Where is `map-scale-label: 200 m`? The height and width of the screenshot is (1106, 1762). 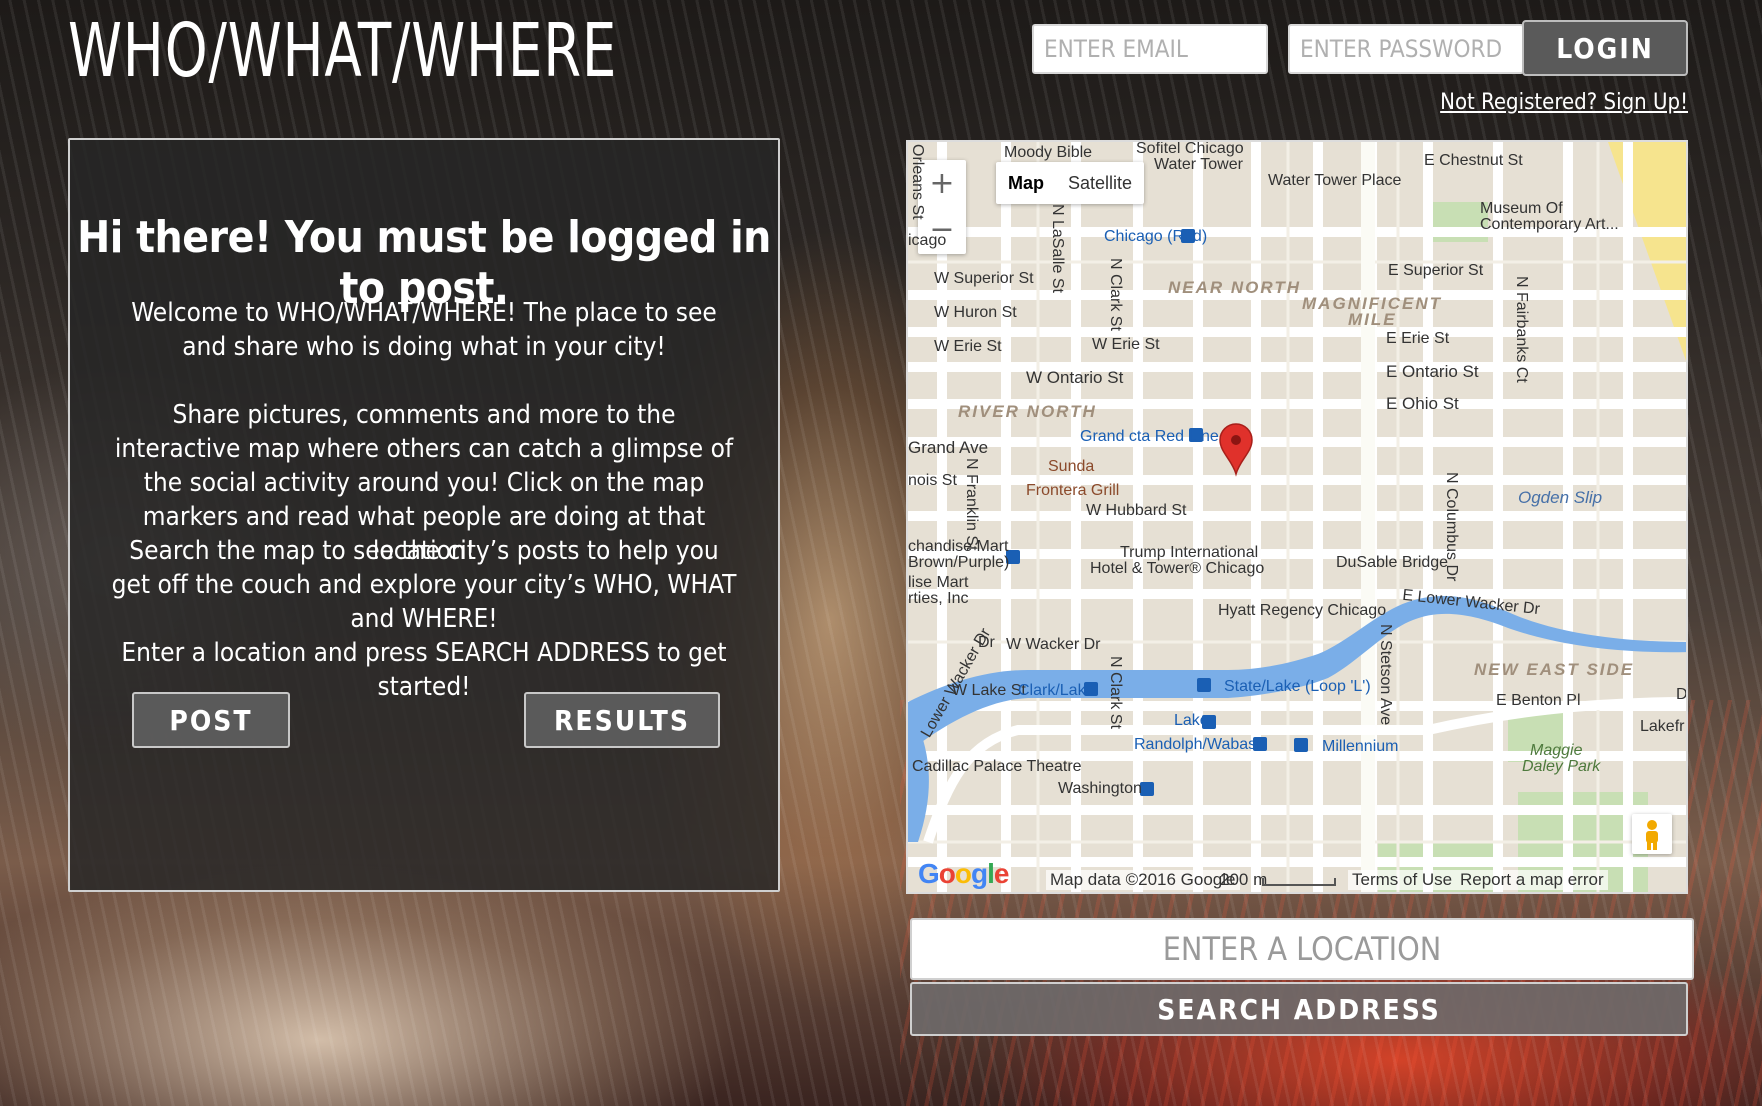
map-scale-label: 200 m is located at coordinates (1244, 879).